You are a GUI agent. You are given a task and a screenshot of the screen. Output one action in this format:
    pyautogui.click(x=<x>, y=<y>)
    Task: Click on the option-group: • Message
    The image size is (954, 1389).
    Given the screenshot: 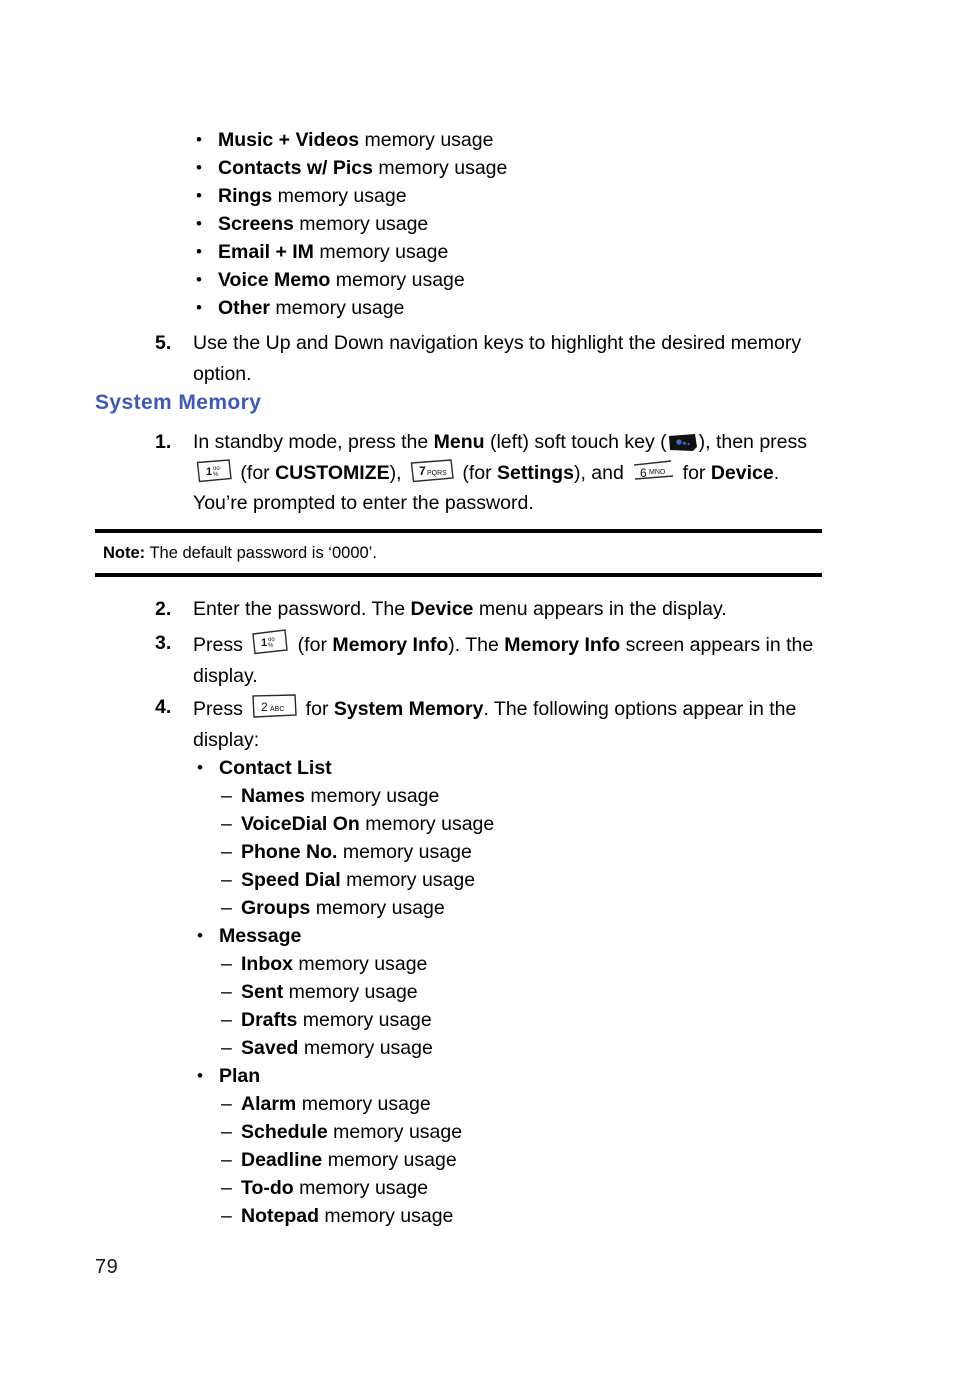 What is the action you would take?
    pyautogui.click(x=515, y=936)
    